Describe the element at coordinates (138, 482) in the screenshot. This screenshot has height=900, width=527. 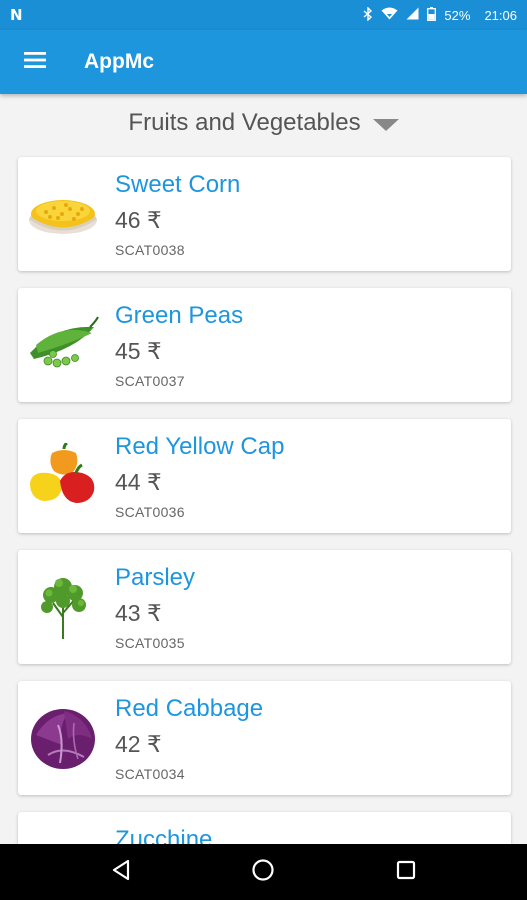
I see `product-price: 44 ₹` at that location.